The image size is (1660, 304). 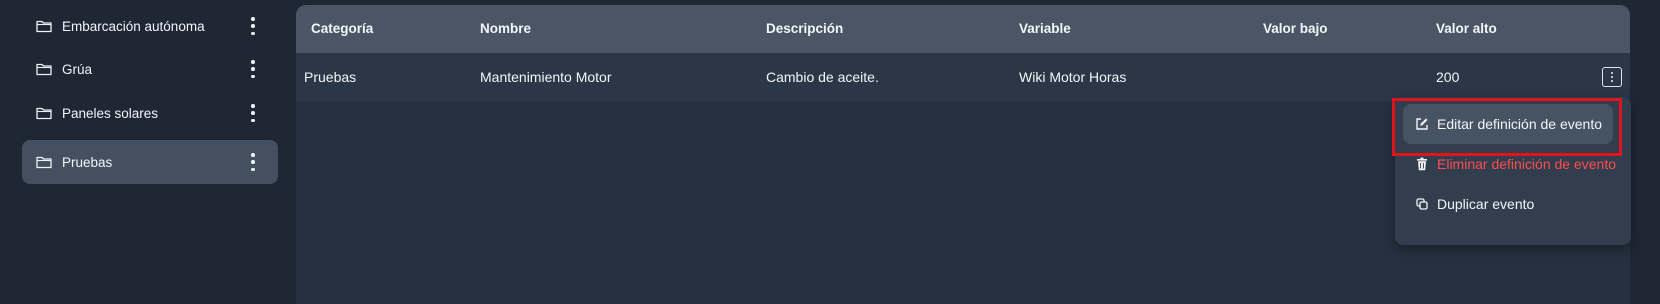 I want to click on cell-descripcion: Cambio de aceite., so click(x=822, y=77).